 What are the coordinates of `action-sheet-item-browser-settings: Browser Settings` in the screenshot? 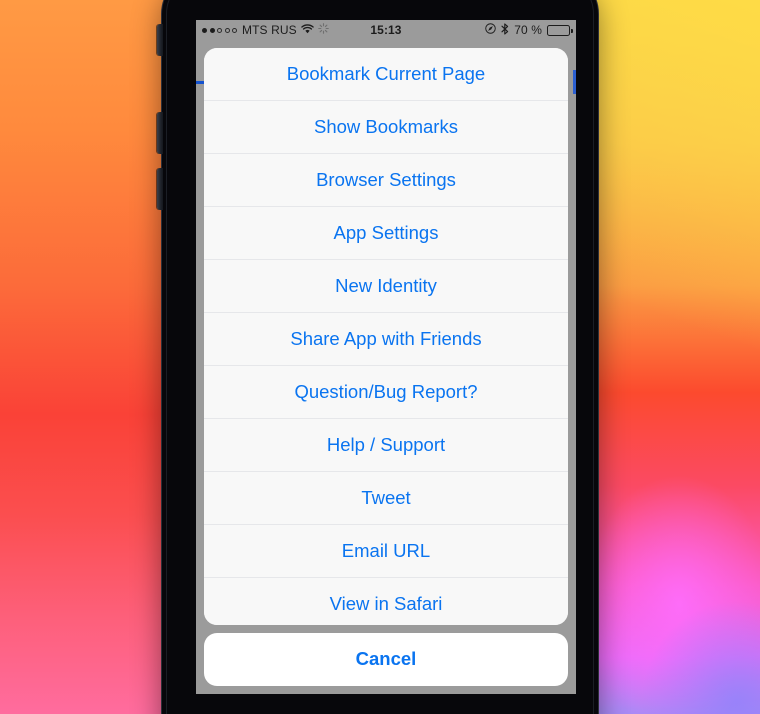 It's located at (386, 180).